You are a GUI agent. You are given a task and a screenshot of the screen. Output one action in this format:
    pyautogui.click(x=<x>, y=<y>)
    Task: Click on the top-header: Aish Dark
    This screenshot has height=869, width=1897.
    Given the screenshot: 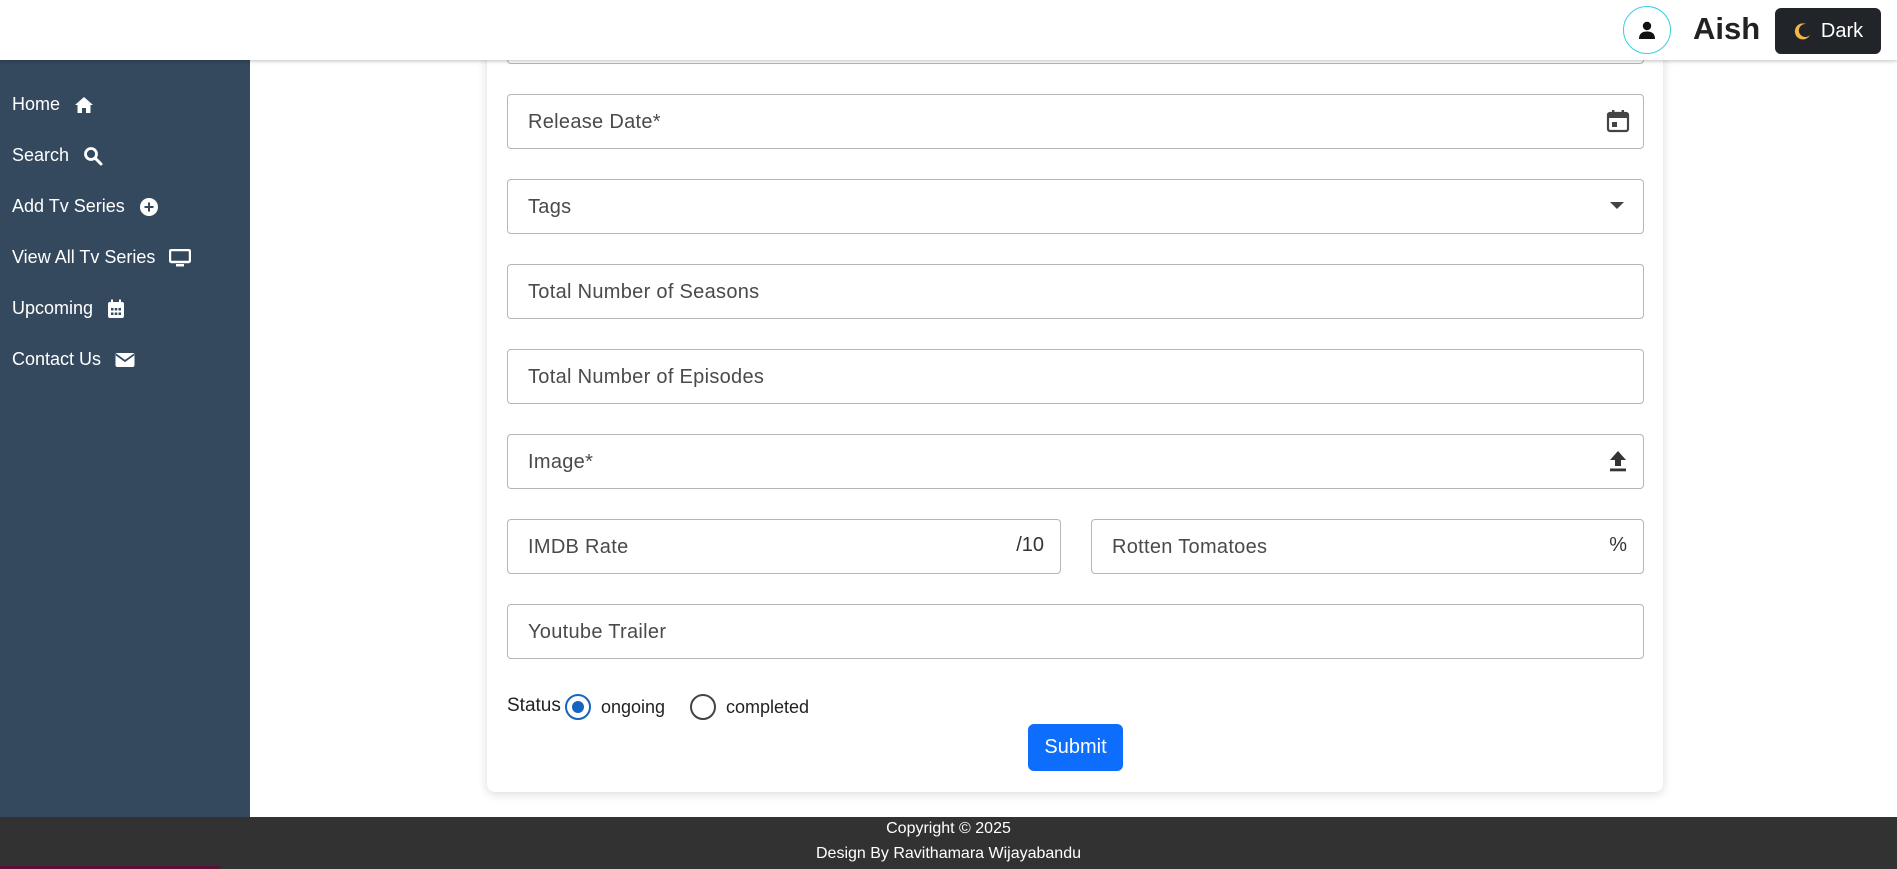 What is the action you would take?
    pyautogui.click(x=948, y=30)
    